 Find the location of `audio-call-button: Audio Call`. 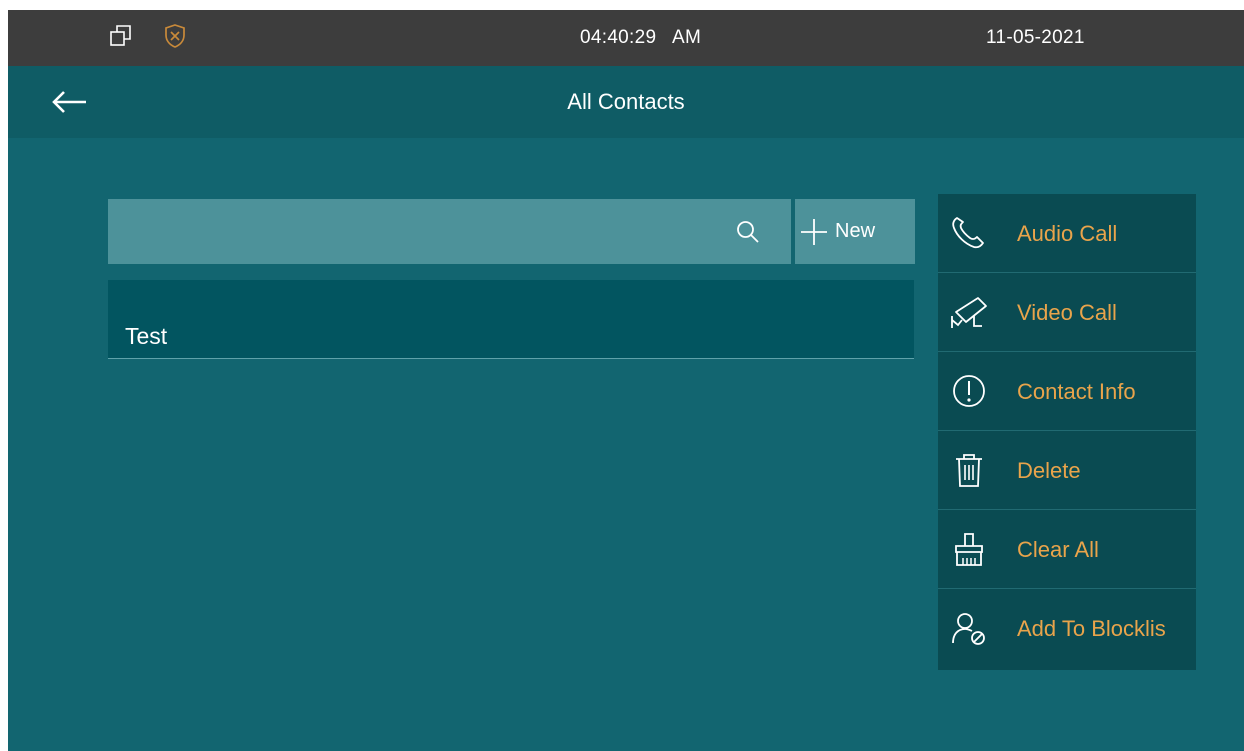

audio-call-button: Audio Call is located at coordinates (1067, 233).